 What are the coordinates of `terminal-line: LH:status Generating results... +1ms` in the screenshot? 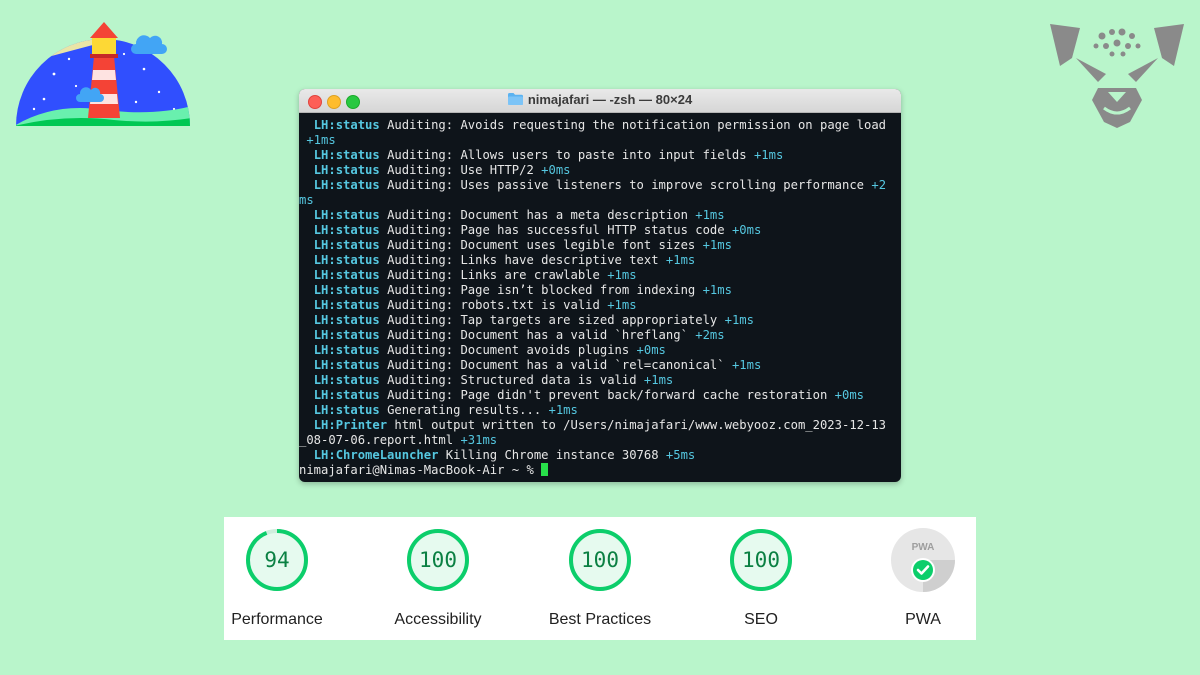 It's located at (600, 410).